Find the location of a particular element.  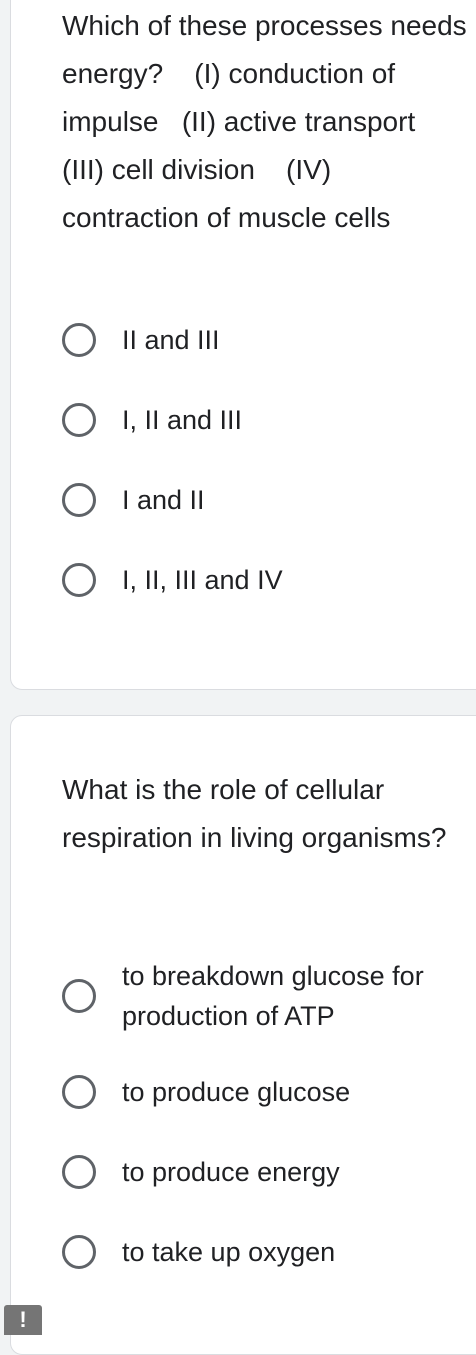

option-label: II and III is located at coordinates (171, 340).